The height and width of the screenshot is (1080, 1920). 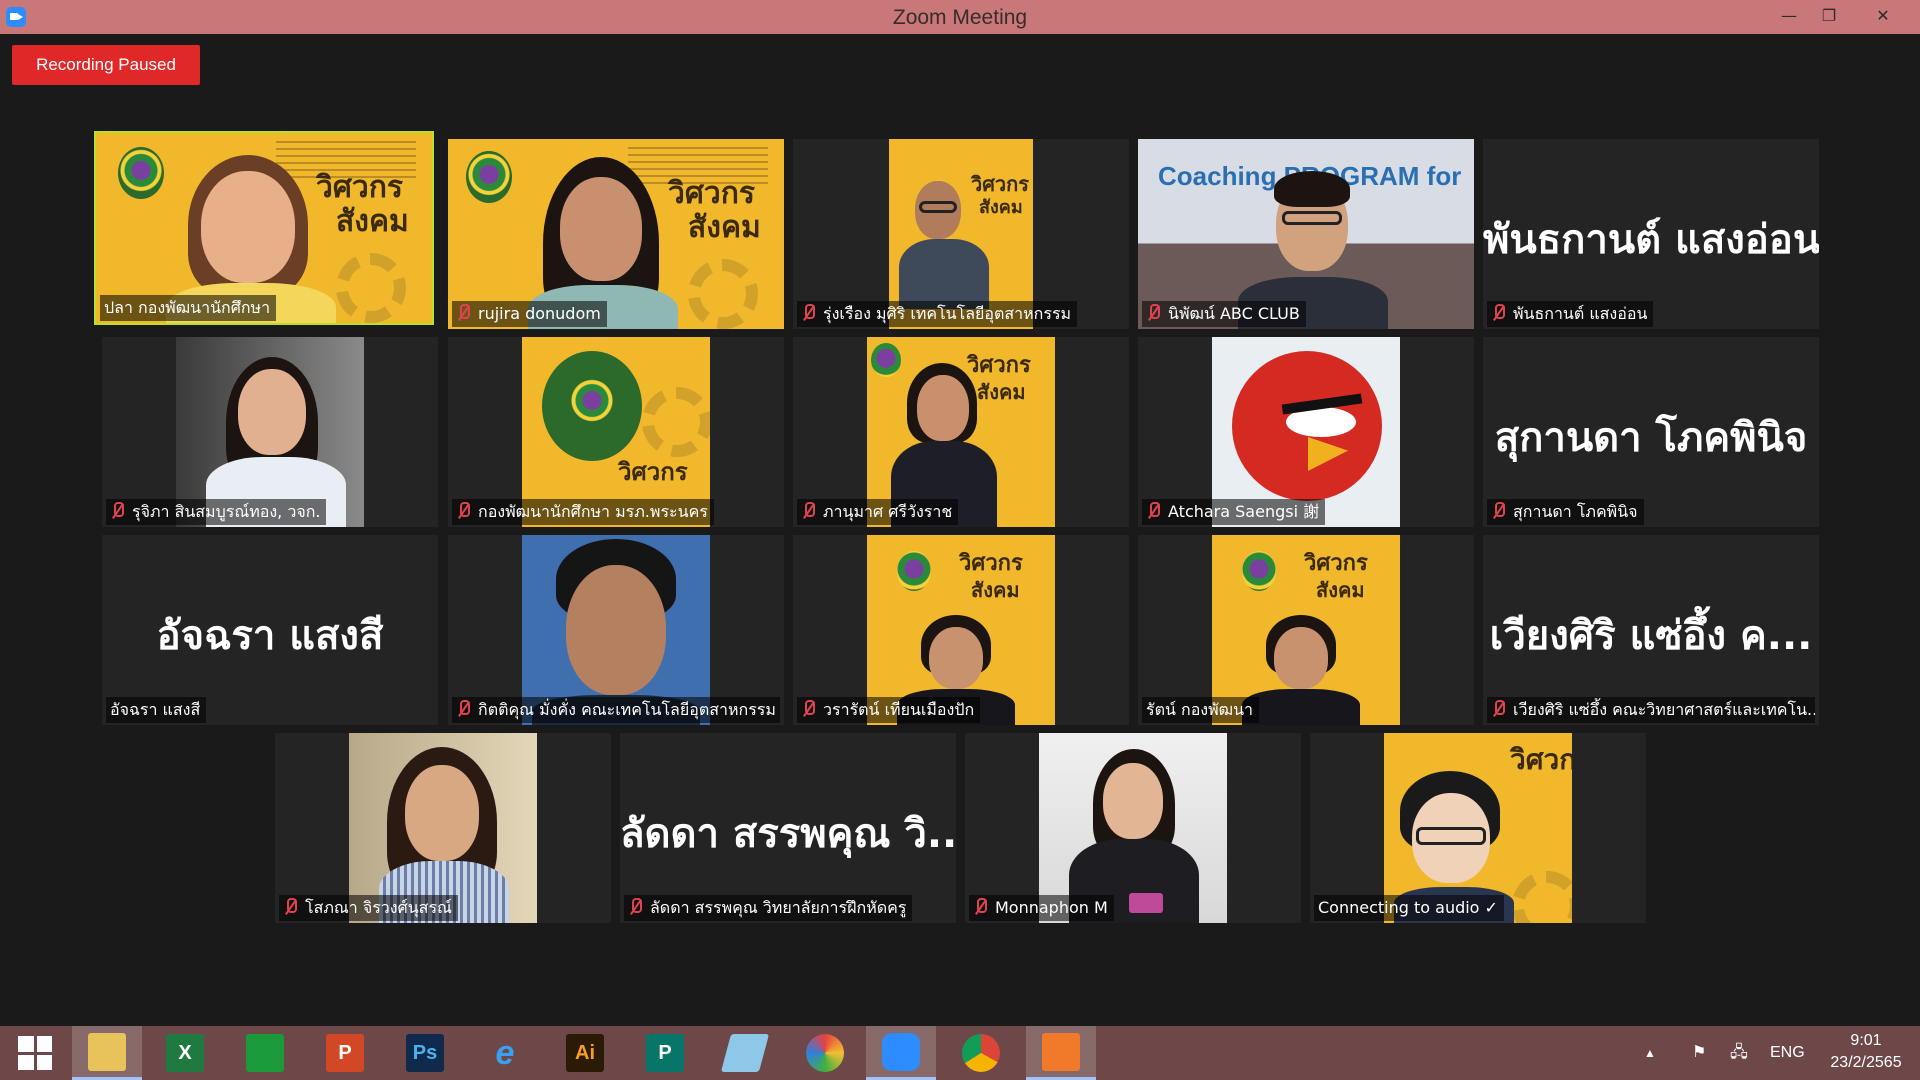 What do you see at coordinates (1866, 1052) in the screenshot?
I see `system-clock: 9:01 23/2/2565` at bounding box center [1866, 1052].